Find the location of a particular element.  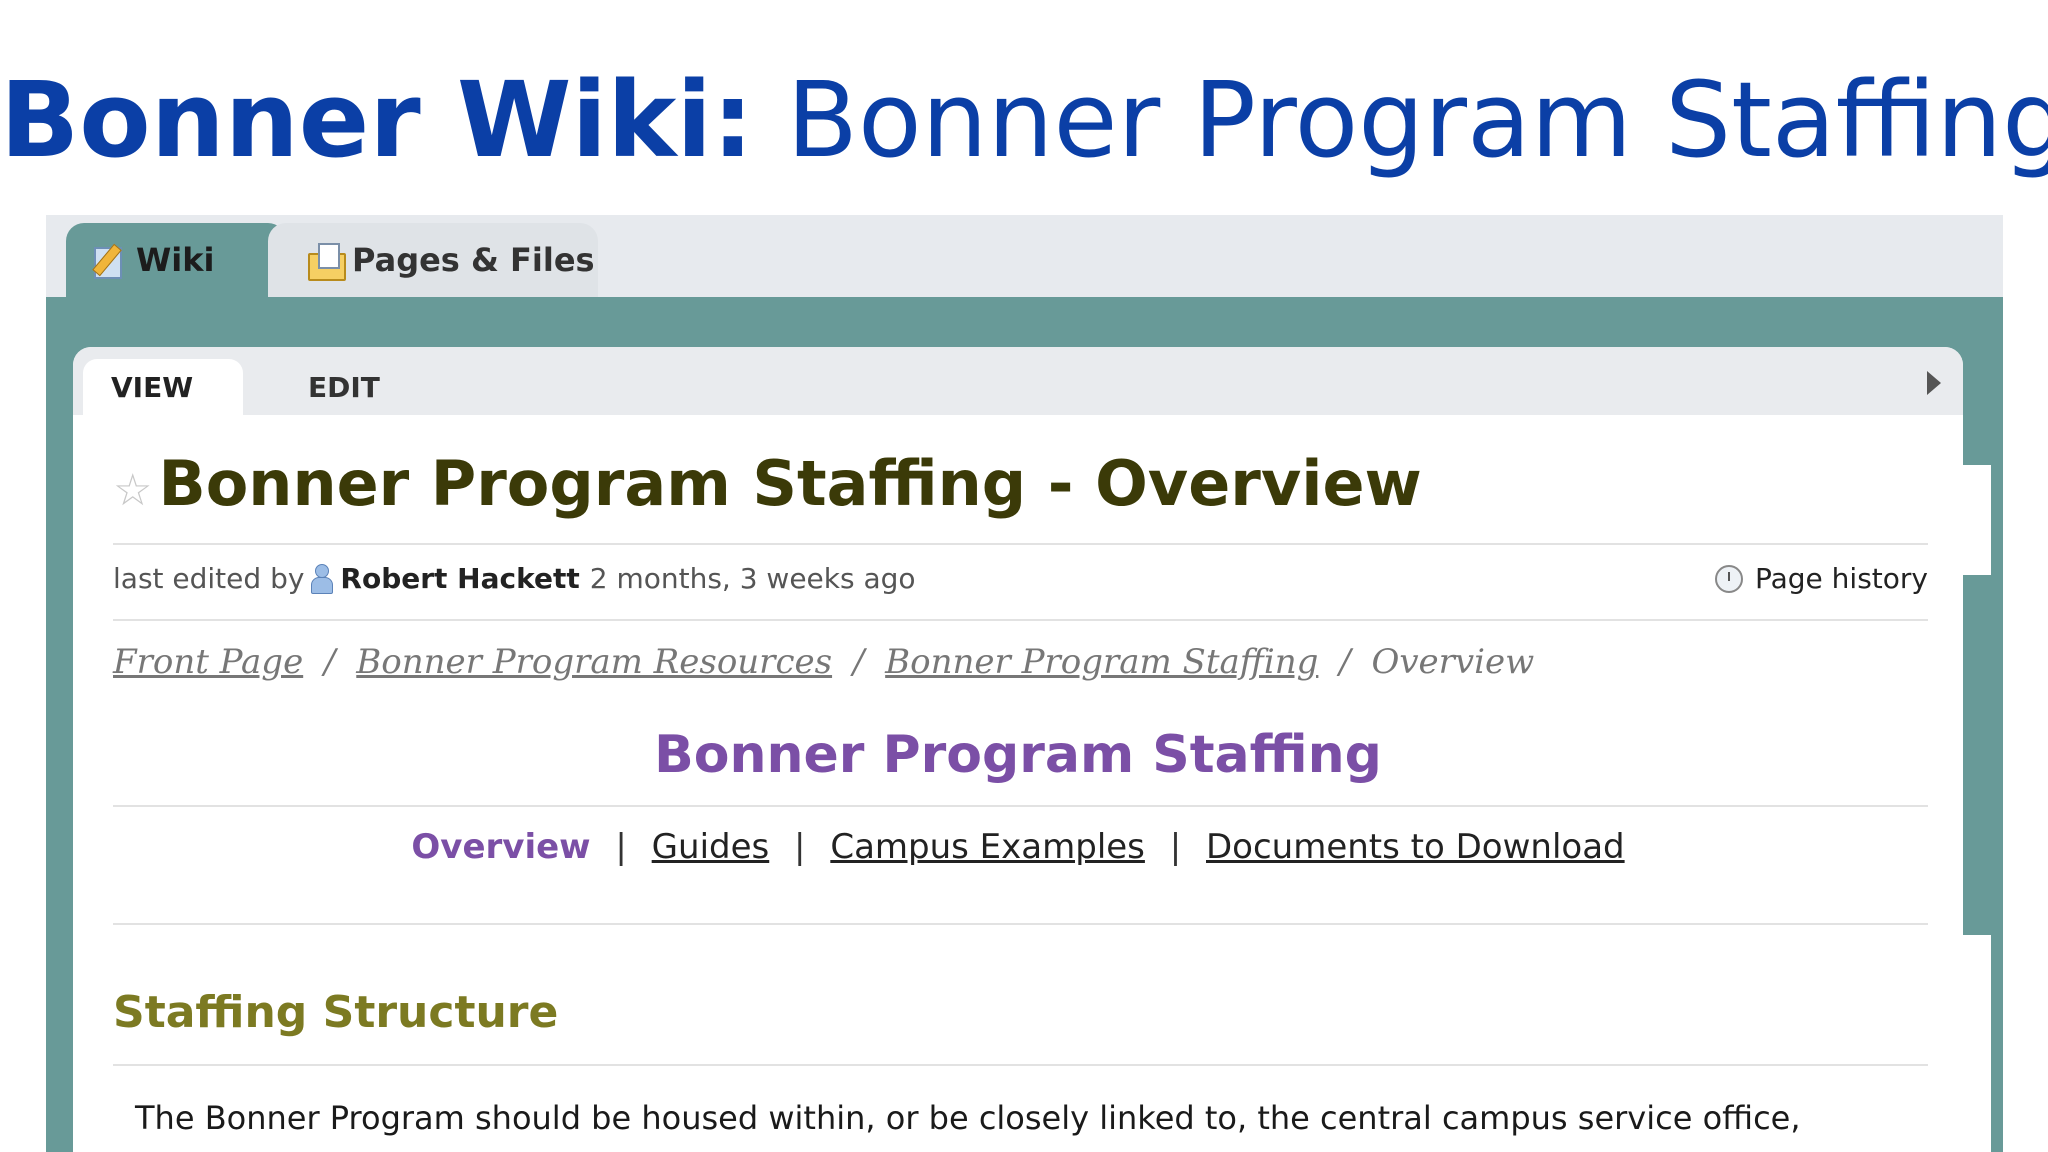

tab-pages-files: Pages & Files is located at coordinates (433, 260).